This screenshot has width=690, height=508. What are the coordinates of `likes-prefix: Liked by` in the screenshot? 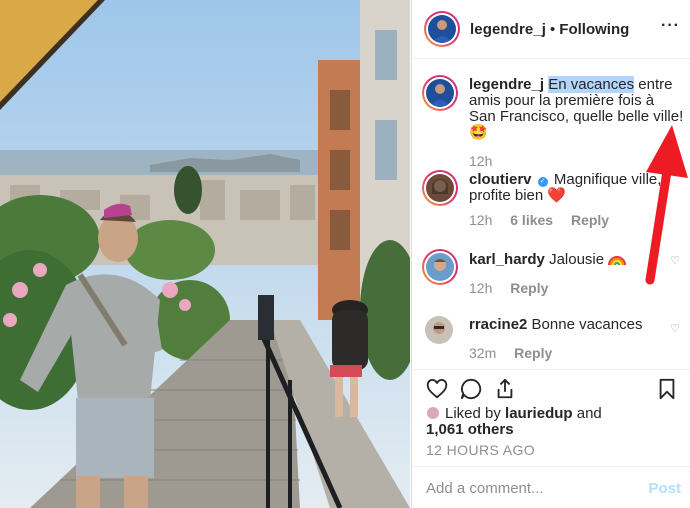 It's located at (473, 413).